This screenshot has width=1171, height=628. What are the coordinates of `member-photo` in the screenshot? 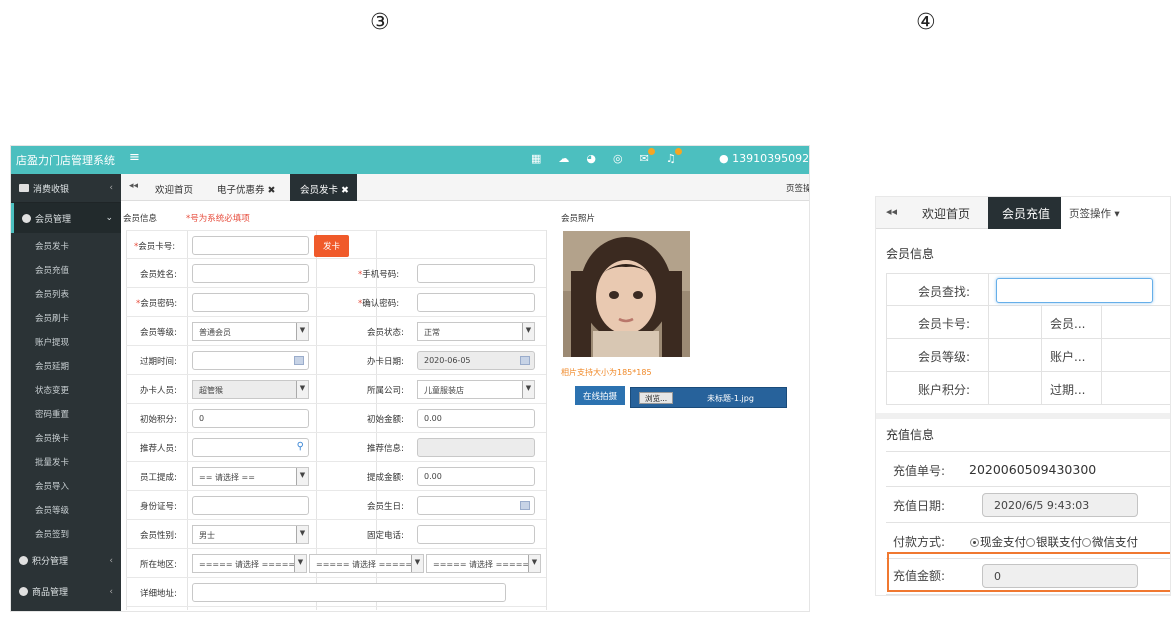 It's located at (626, 294).